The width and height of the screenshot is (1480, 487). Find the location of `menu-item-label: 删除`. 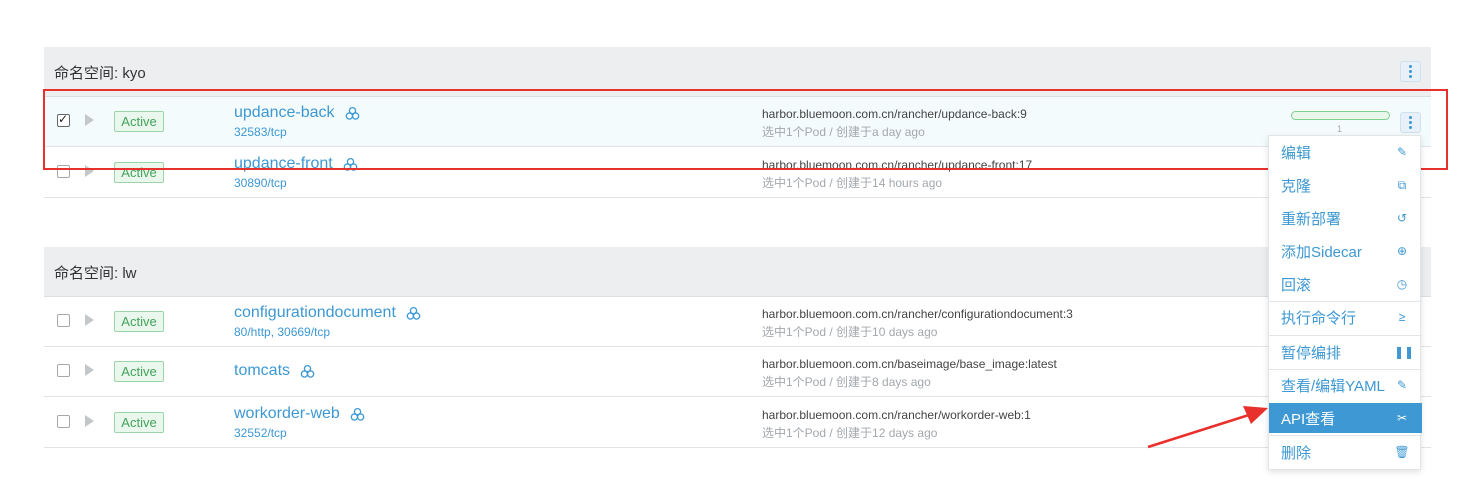

menu-item-label: 删除 is located at coordinates (1296, 453).